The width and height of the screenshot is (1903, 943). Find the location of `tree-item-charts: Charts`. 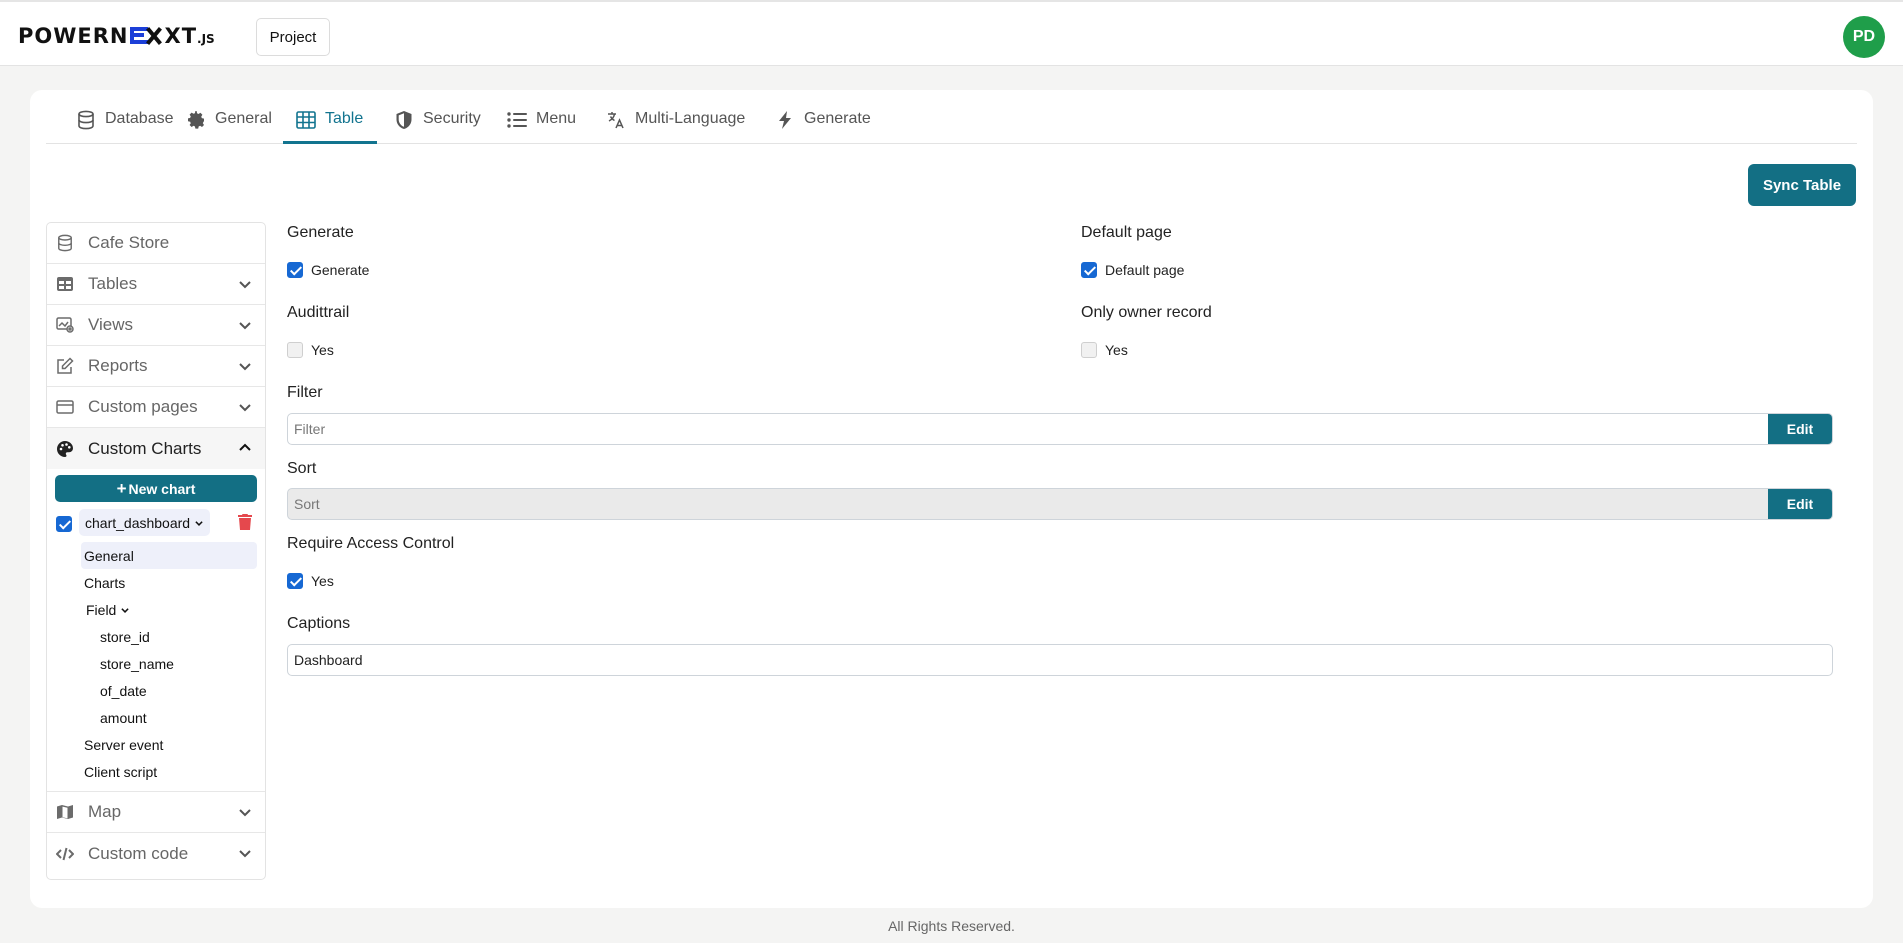

tree-item-charts: Charts is located at coordinates (170, 582).